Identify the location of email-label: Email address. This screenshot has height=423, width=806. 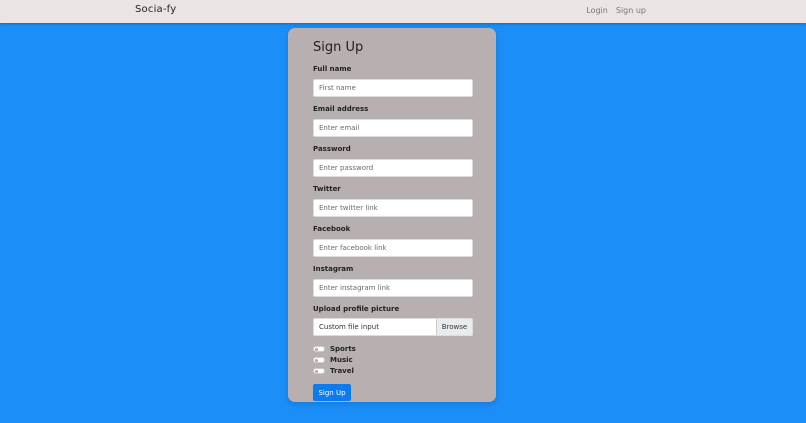
(341, 109).